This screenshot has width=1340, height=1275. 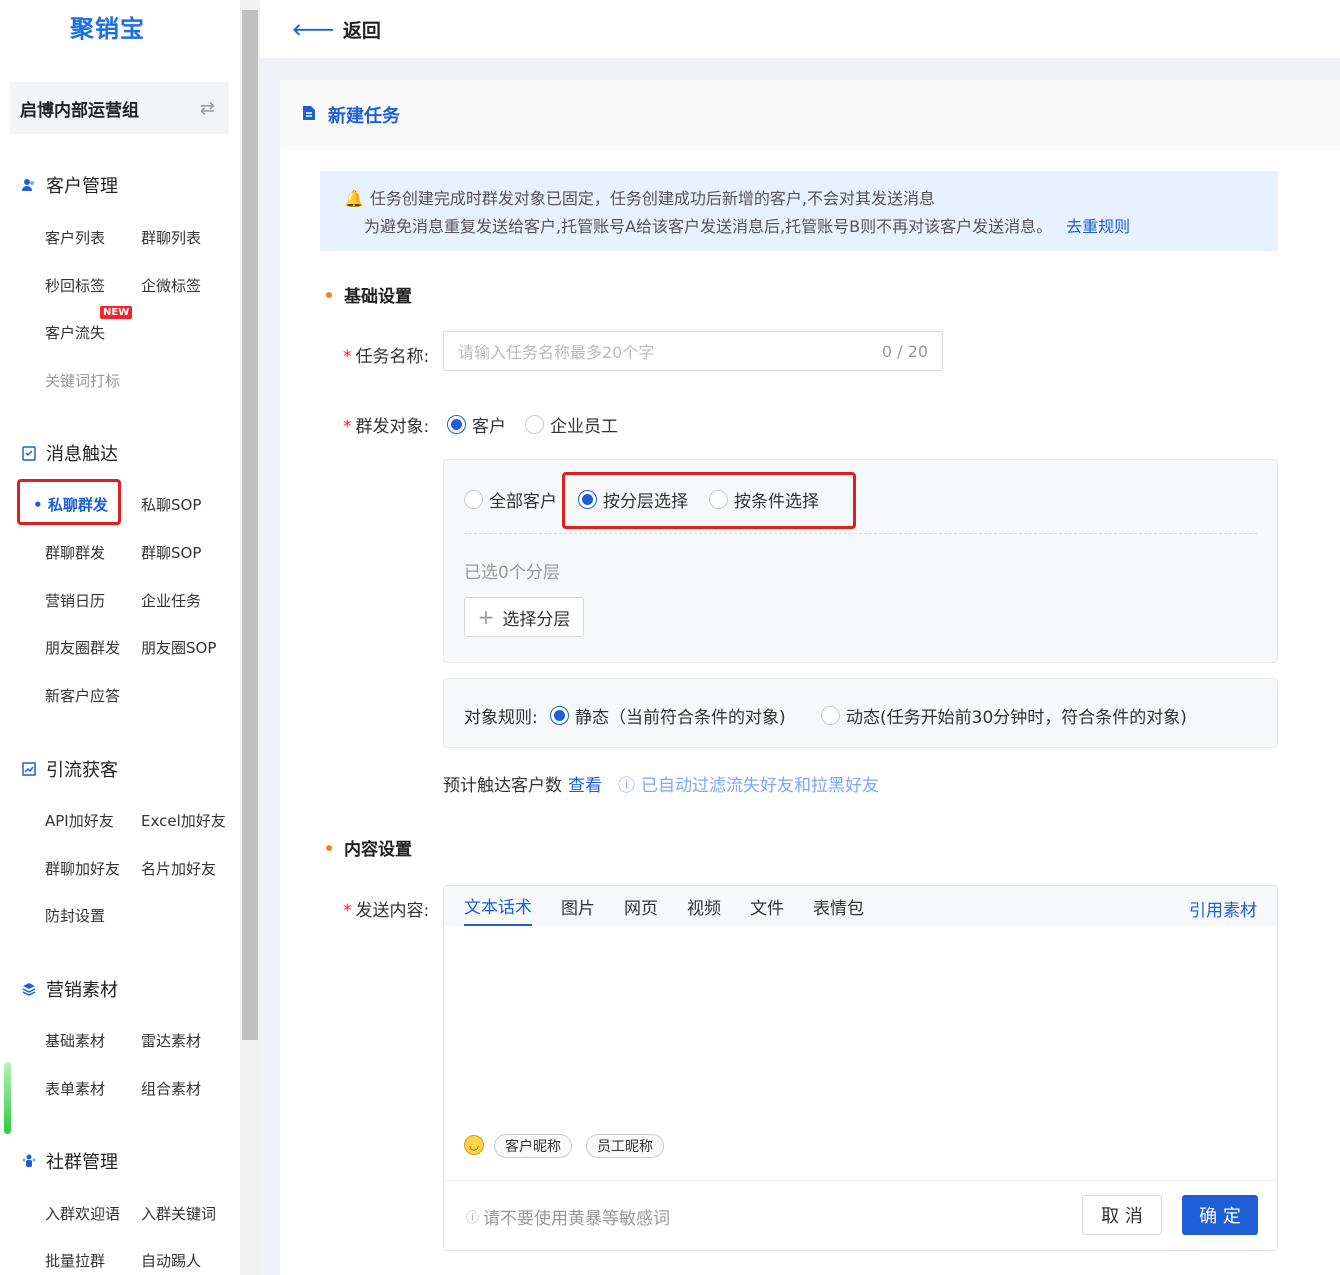 I want to click on back-label: 返回, so click(x=361, y=30).